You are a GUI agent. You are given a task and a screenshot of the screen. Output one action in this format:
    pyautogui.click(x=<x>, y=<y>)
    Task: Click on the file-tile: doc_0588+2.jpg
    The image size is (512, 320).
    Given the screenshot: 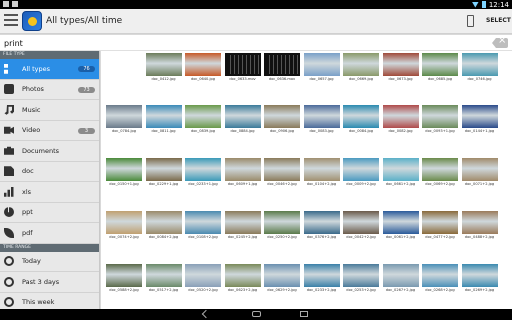 What is the action you would take?
    pyautogui.click(x=124, y=278)
    